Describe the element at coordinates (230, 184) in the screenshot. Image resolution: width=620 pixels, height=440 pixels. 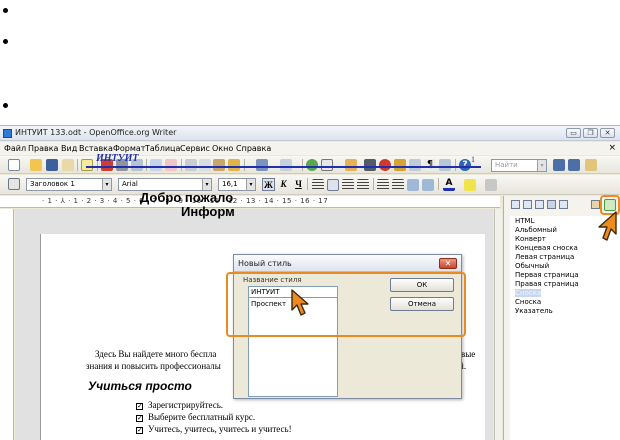
I see `font-size-value: 16,1` at that location.